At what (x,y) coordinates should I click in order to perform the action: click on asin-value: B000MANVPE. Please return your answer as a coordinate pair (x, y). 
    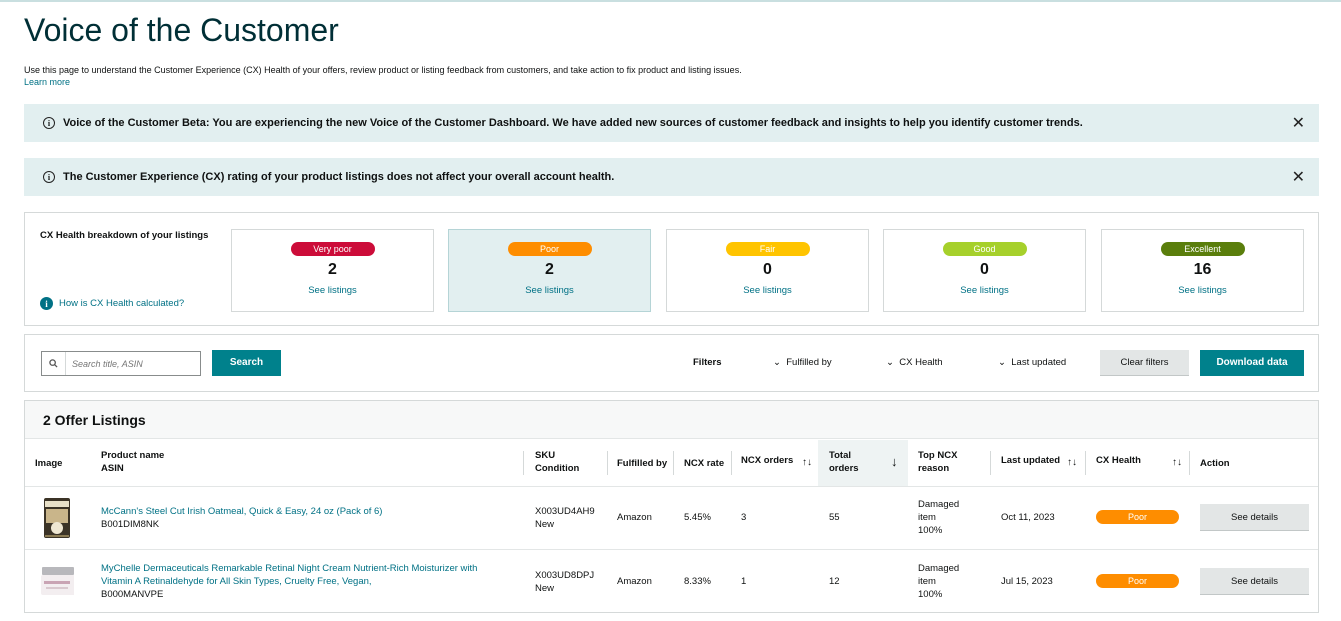
    Looking at the image, I should click on (132, 594).